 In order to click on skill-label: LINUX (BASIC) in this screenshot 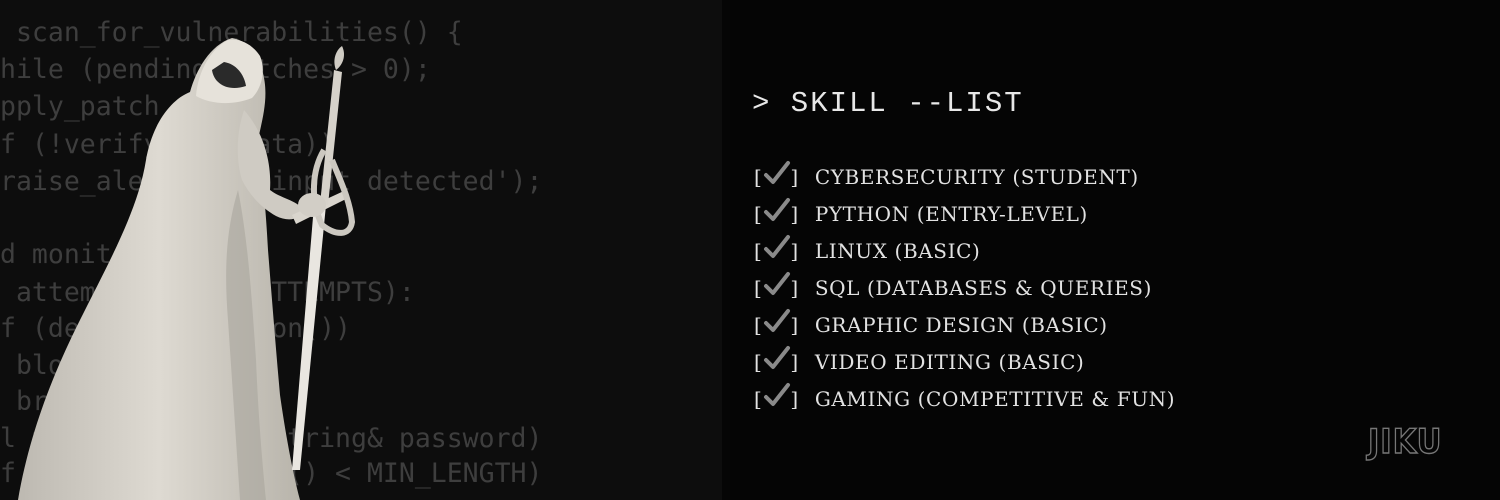, I will do `click(897, 250)`.